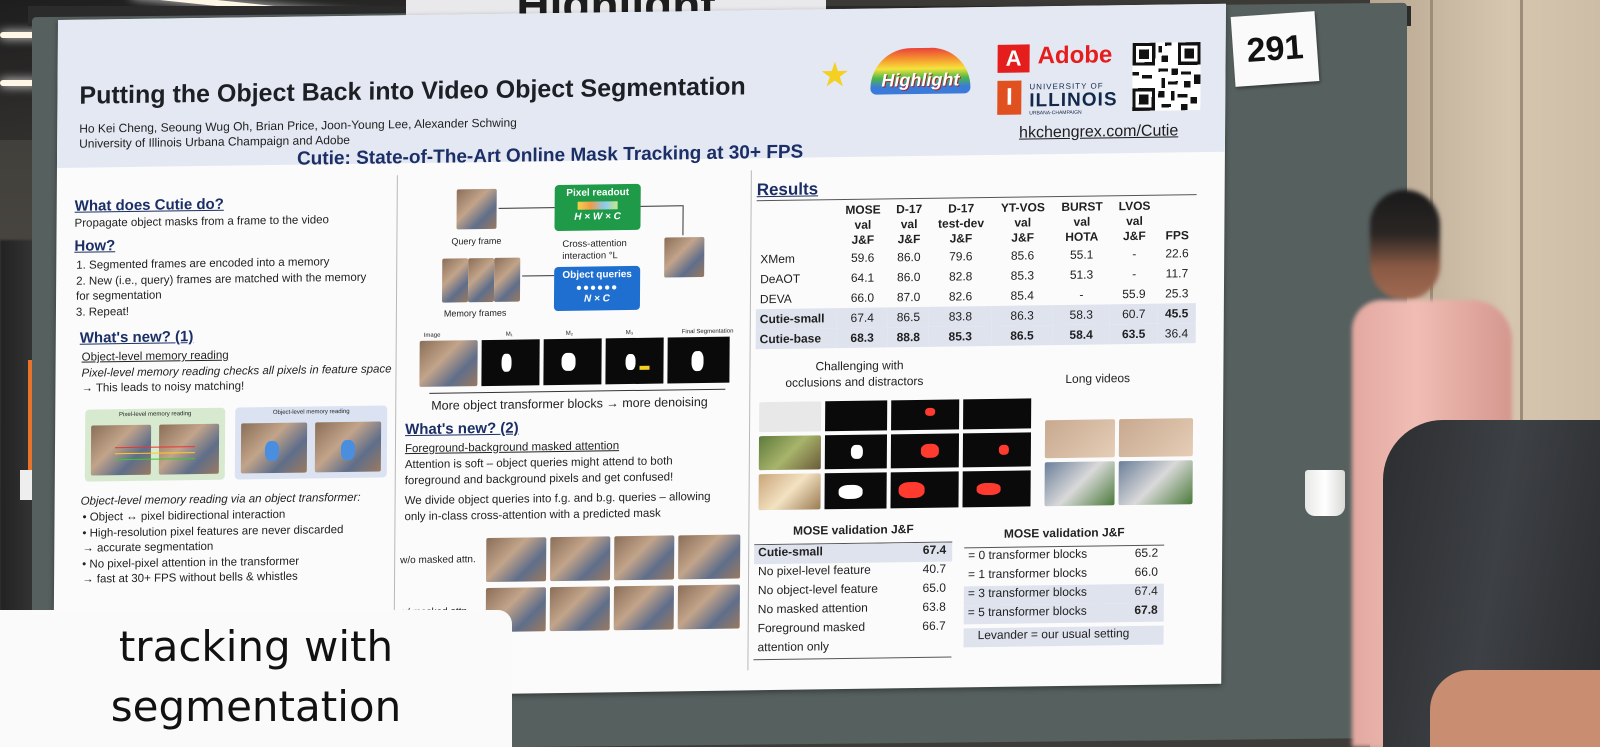 The width and height of the screenshot is (1600, 747). What do you see at coordinates (1146, 571) in the screenshot?
I see `ablation-value: 66.0` at bounding box center [1146, 571].